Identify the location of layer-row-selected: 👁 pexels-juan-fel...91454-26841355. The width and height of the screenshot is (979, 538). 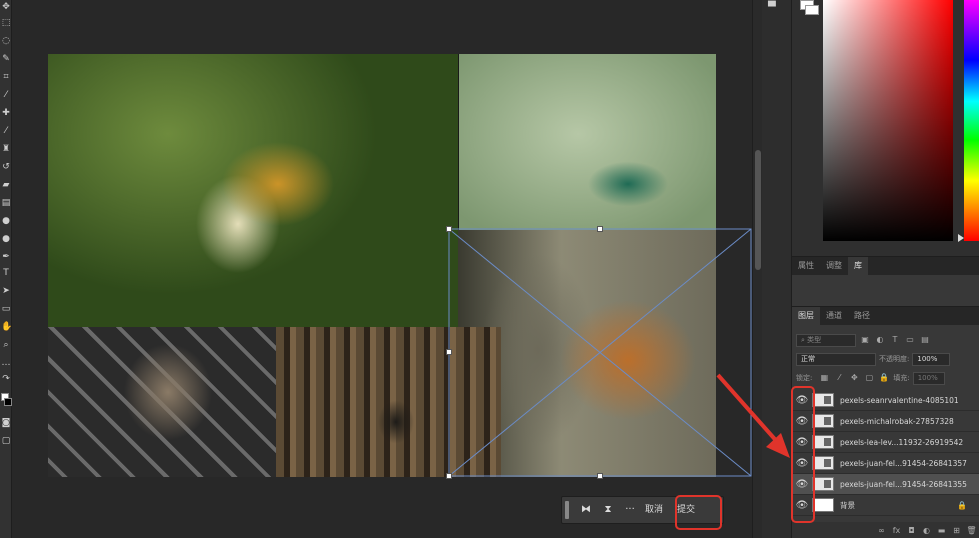
(885, 484).